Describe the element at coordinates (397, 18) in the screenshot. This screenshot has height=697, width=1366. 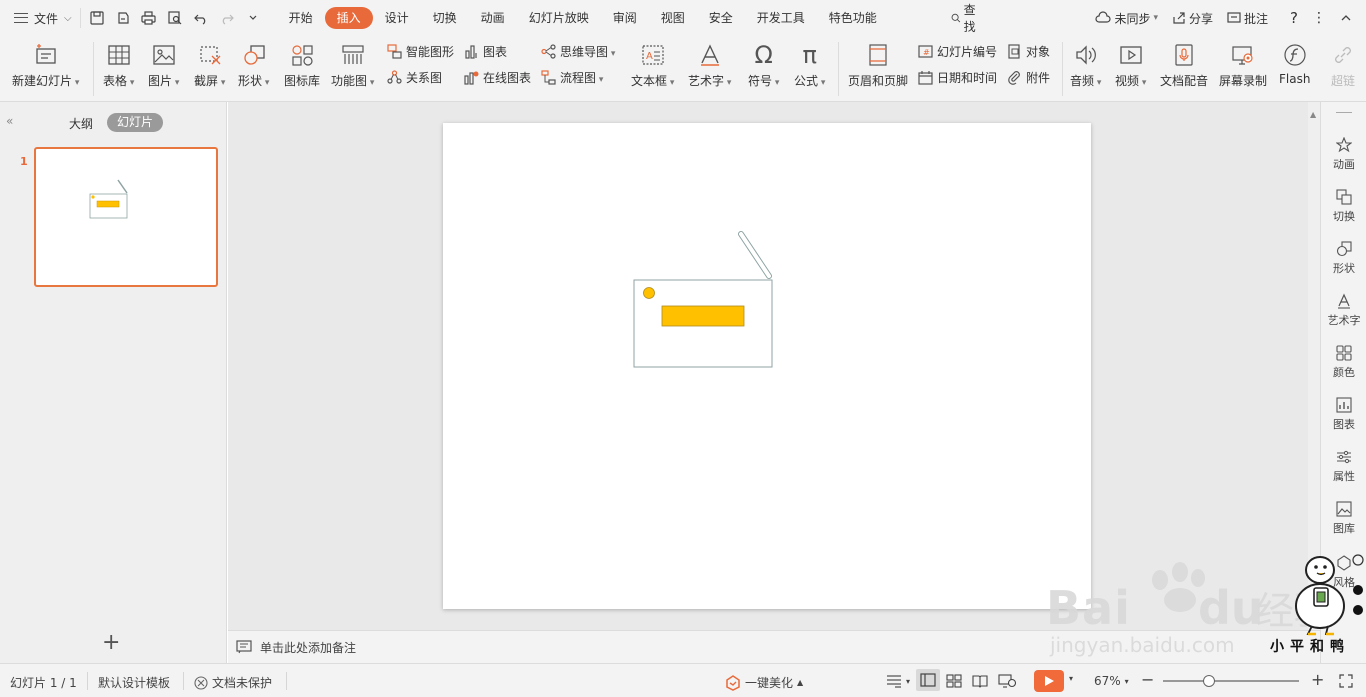
I see `tab-2: 设计` at that location.